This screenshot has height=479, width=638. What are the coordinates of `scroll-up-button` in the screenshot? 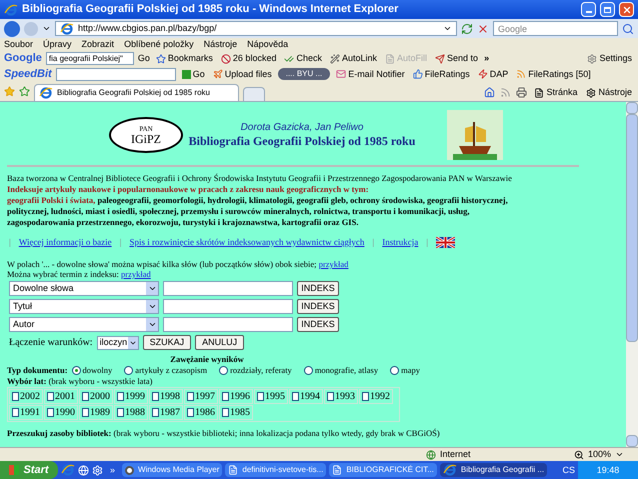 It's located at (632, 108).